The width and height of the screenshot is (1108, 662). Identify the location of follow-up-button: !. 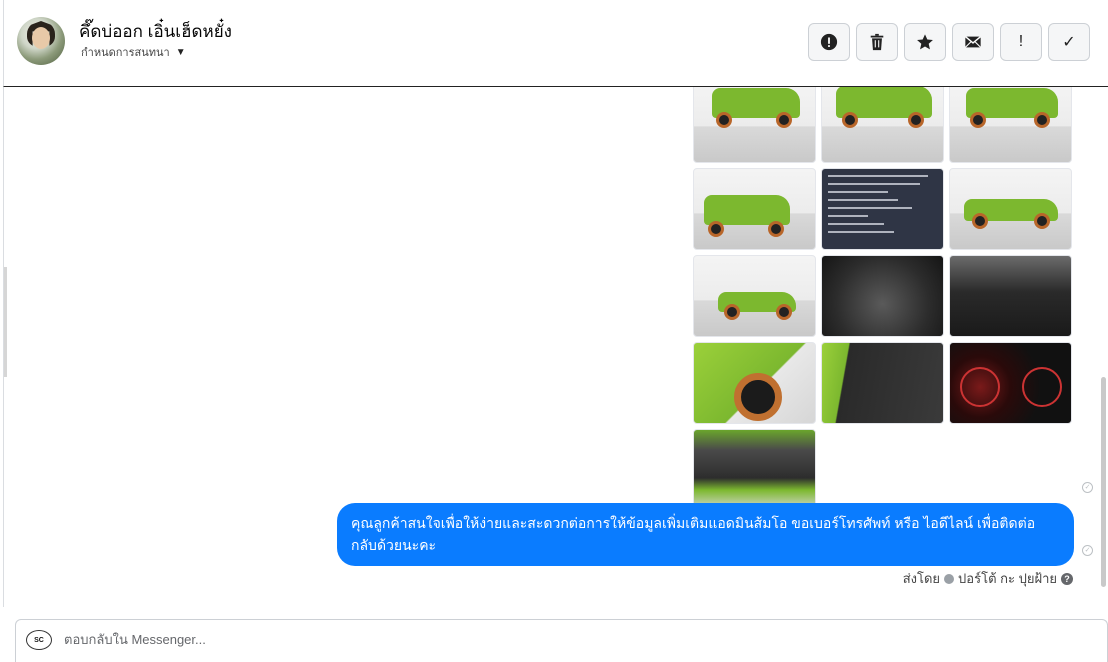
(1021, 42).